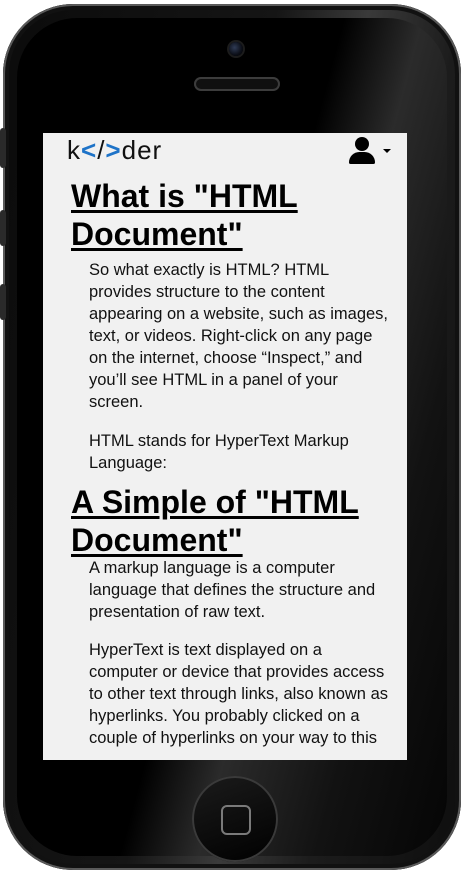 Image resolution: width=464 pixels, height=872 pixels. What do you see at coordinates (387, 151) in the screenshot?
I see `chevron-down-icon` at bounding box center [387, 151].